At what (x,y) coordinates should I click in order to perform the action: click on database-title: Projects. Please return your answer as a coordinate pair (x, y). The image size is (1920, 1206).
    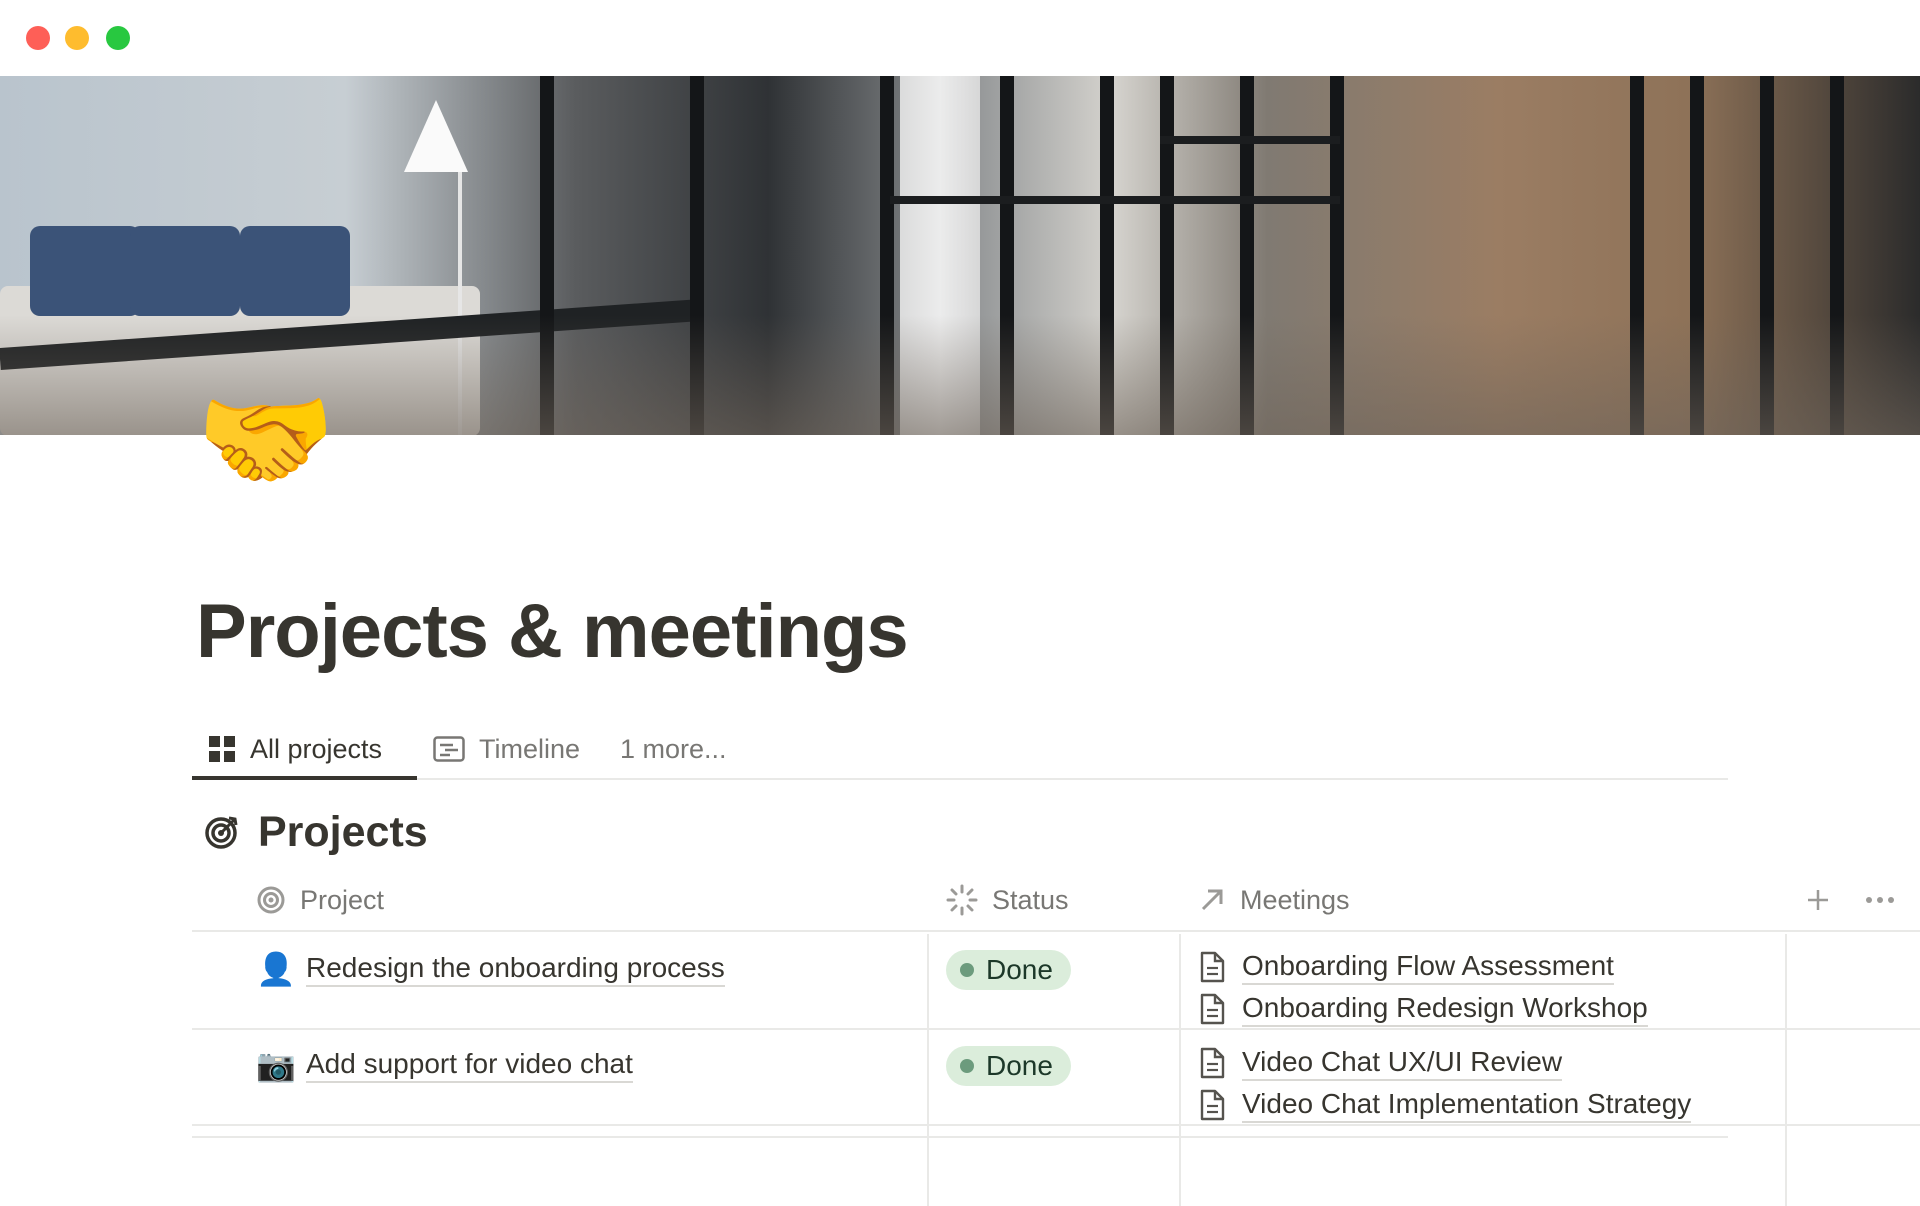
    Looking at the image, I should click on (316, 832).